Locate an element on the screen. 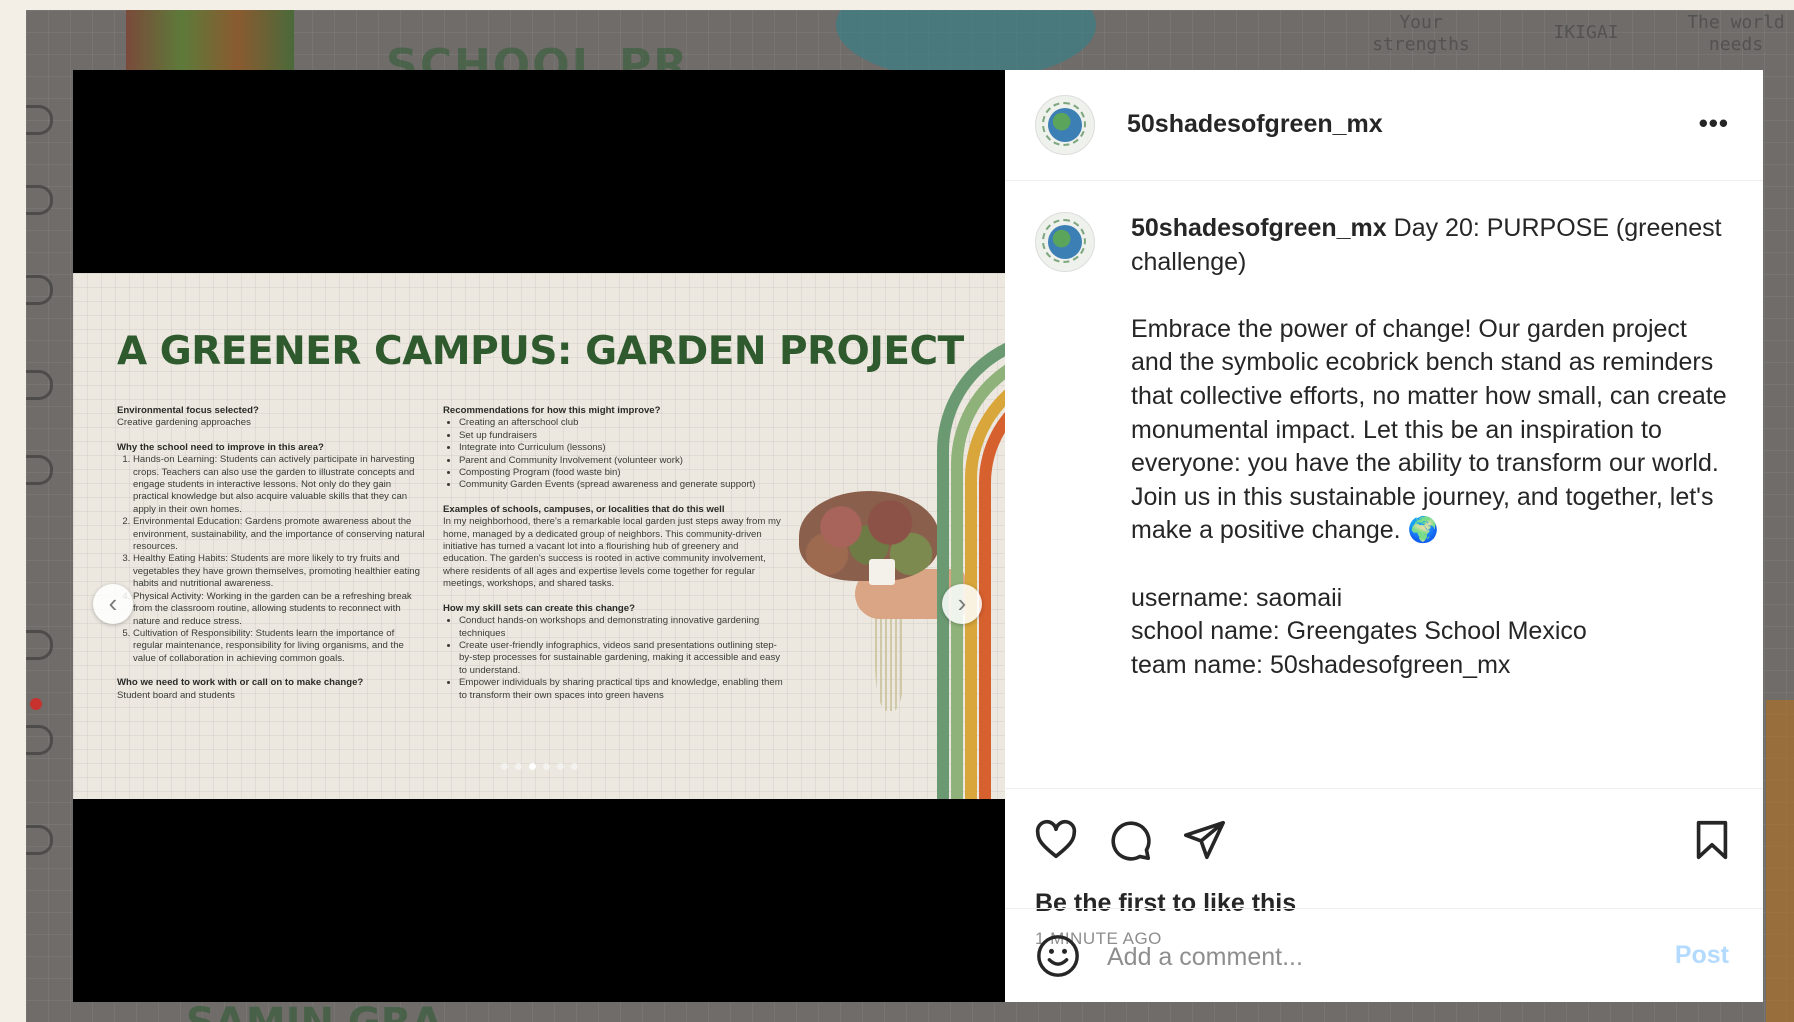 The image size is (1794, 1022). ikigai-left-label: Your strengths is located at coordinates (1421, 33).